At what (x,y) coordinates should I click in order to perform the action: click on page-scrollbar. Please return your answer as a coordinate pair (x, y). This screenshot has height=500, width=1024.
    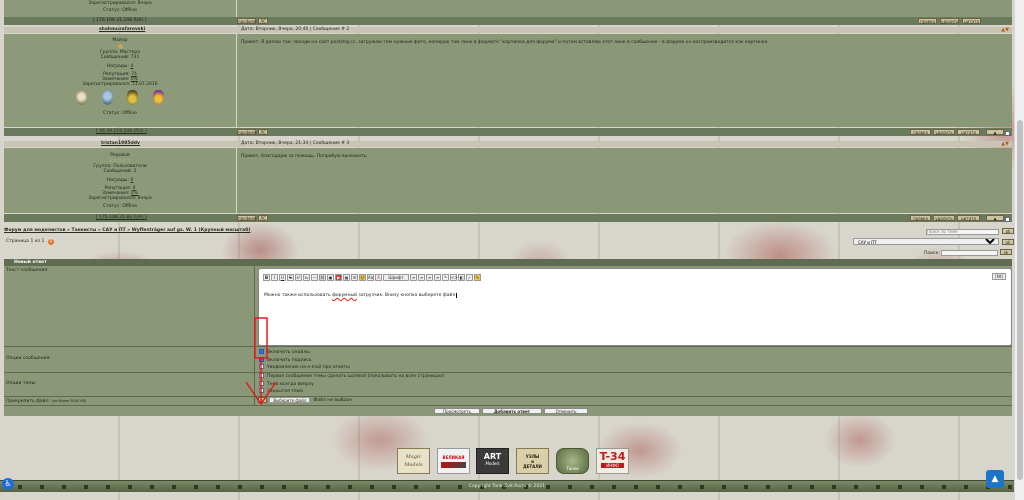
    Looking at the image, I should click on (1019, 250).